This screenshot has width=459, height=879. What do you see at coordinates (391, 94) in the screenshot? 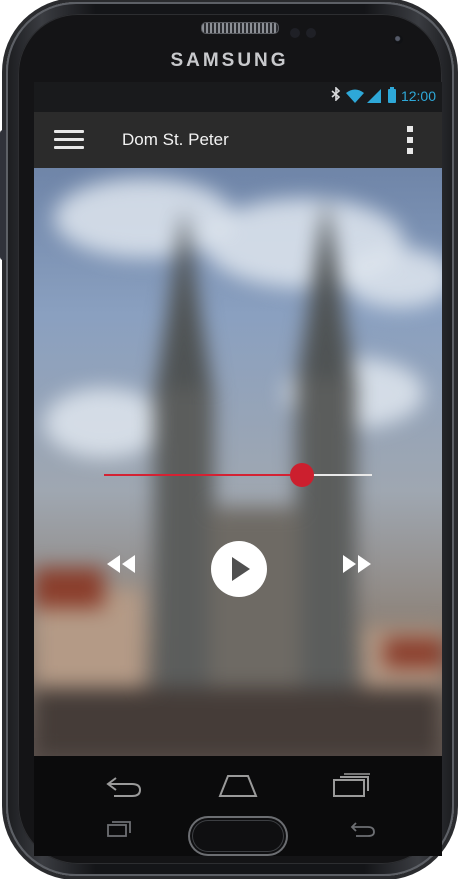
I see `battery-icon` at bounding box center [391, 94].